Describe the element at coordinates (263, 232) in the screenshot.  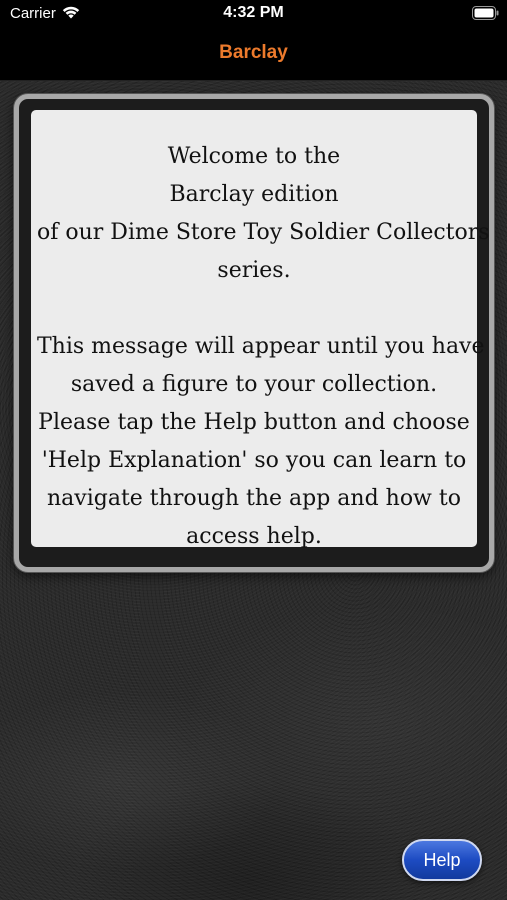
I see `message-line: of our Dime Store Toy Soldier Collectors` at that location.